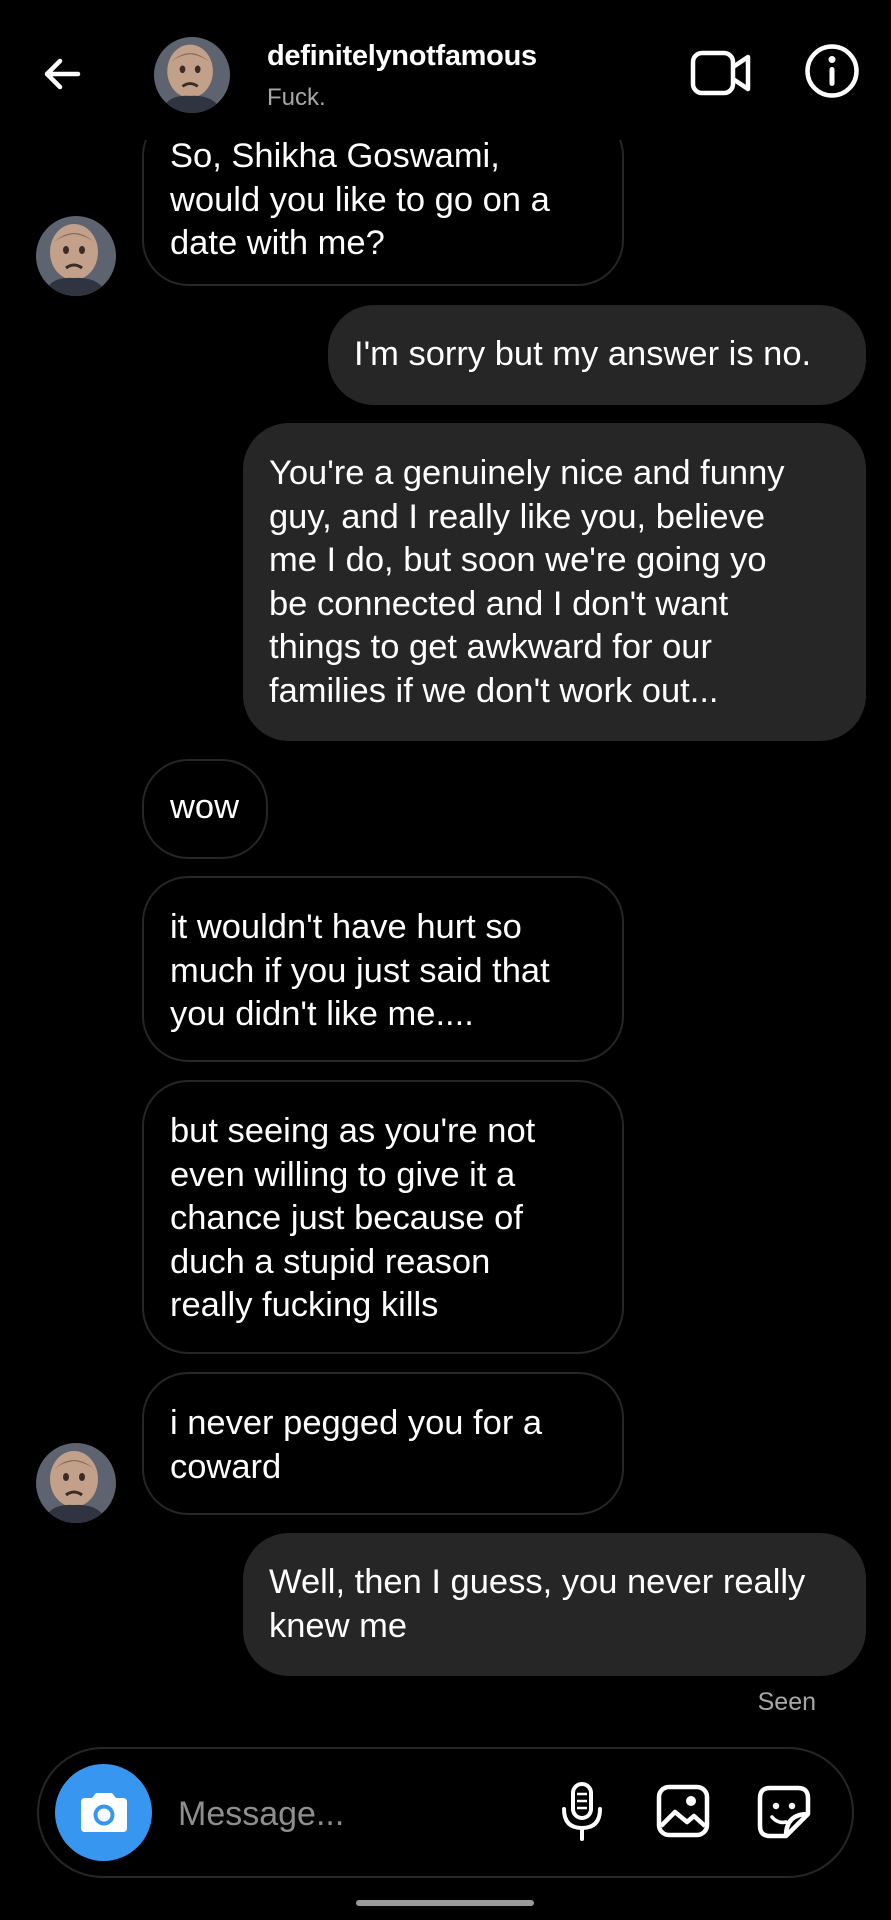 The image size is (891, 1920). What do you see at coordinates (346, 927) in the screenshot?
I see `message-line: it wouldn't have hurt so` at bounding box center [346, 927].